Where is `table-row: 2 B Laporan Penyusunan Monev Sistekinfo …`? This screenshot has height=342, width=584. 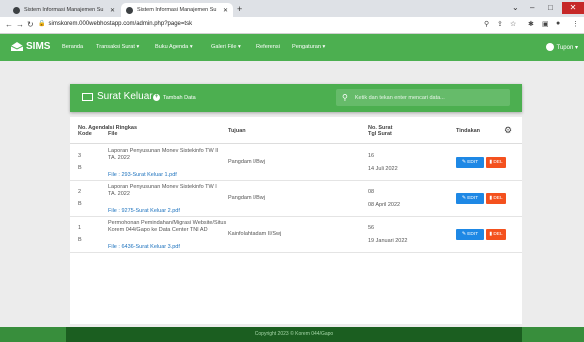 table-row: 2 B Laporan Penyusunan Monev Sistekinfo … is located at coordinates (296, 199).